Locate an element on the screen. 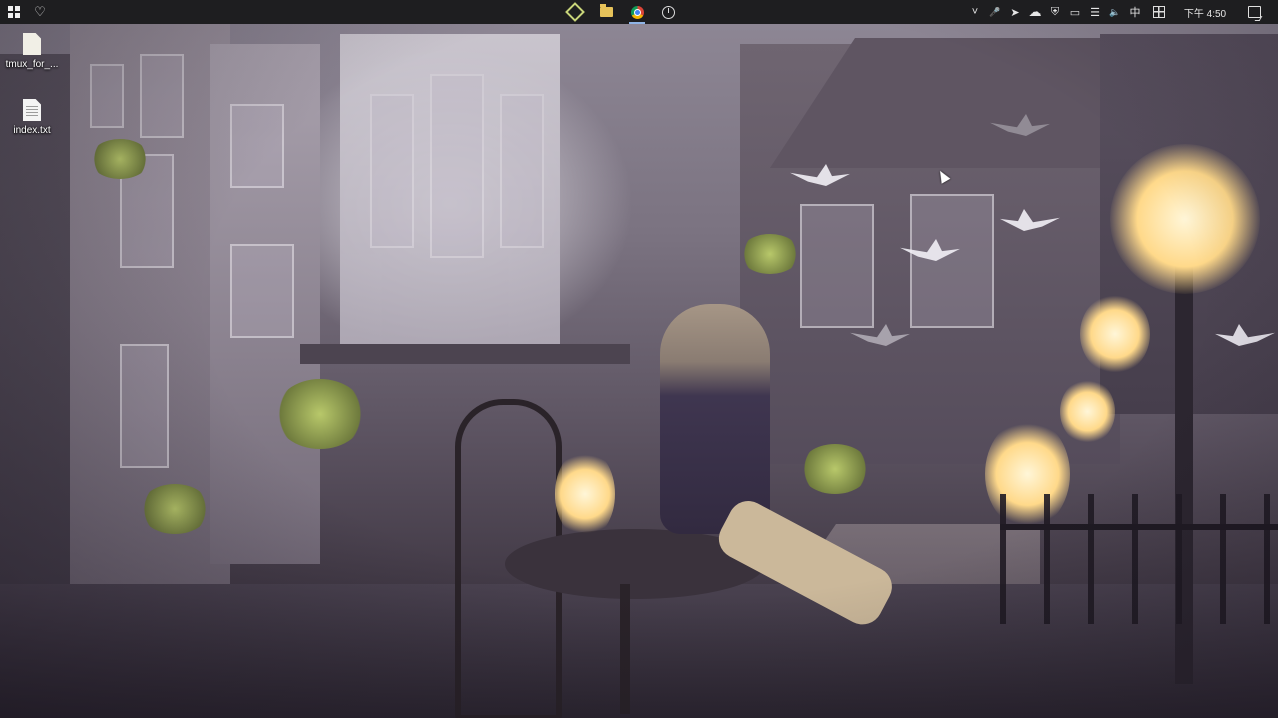 The width and height of the screenshot is (1278, 718). taskbar-chrome is located at coordinates (637, 12).